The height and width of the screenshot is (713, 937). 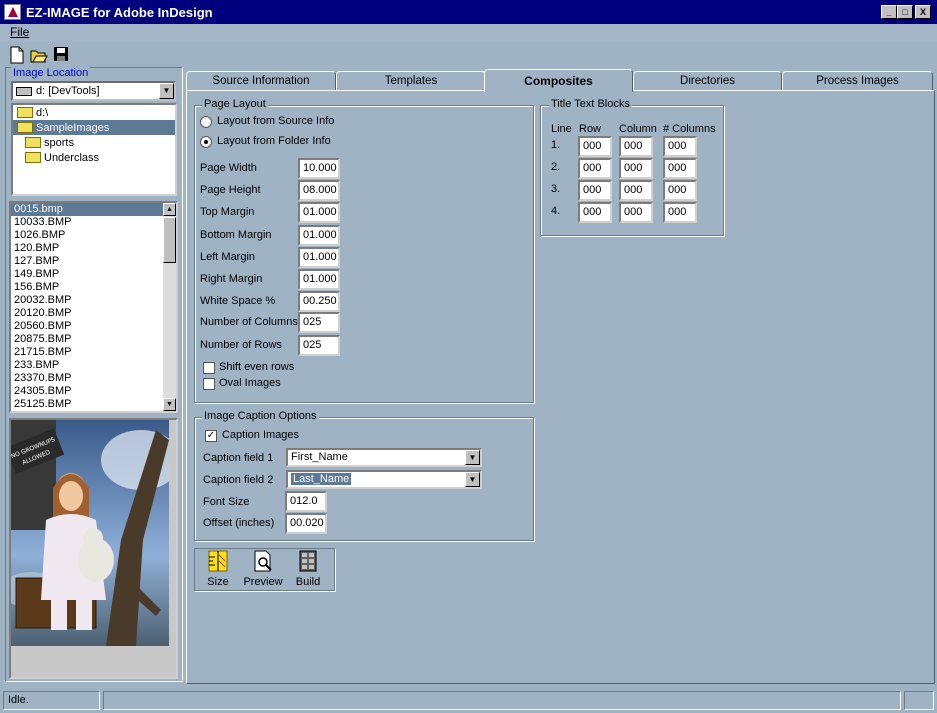 What do you see at coordinates (905, 12) in the screenshot?
I see `maximize-button: □` at bounding box center [905, 12].